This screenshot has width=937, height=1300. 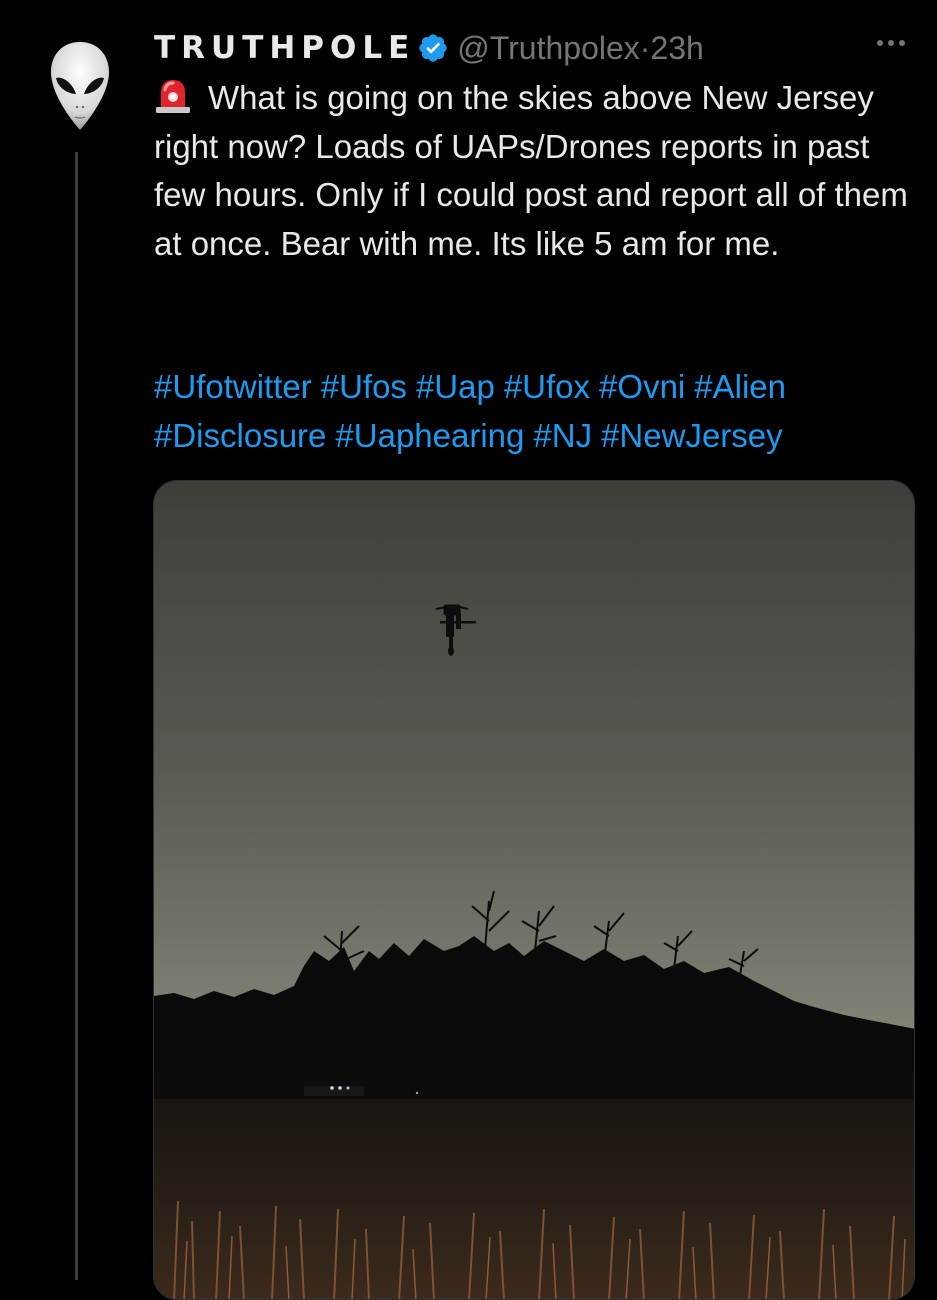 What do you see at coordinates (284, 48) in the screenshot?
I see `display-name: TRUTHPOLE` at bounding box center [284, 48].